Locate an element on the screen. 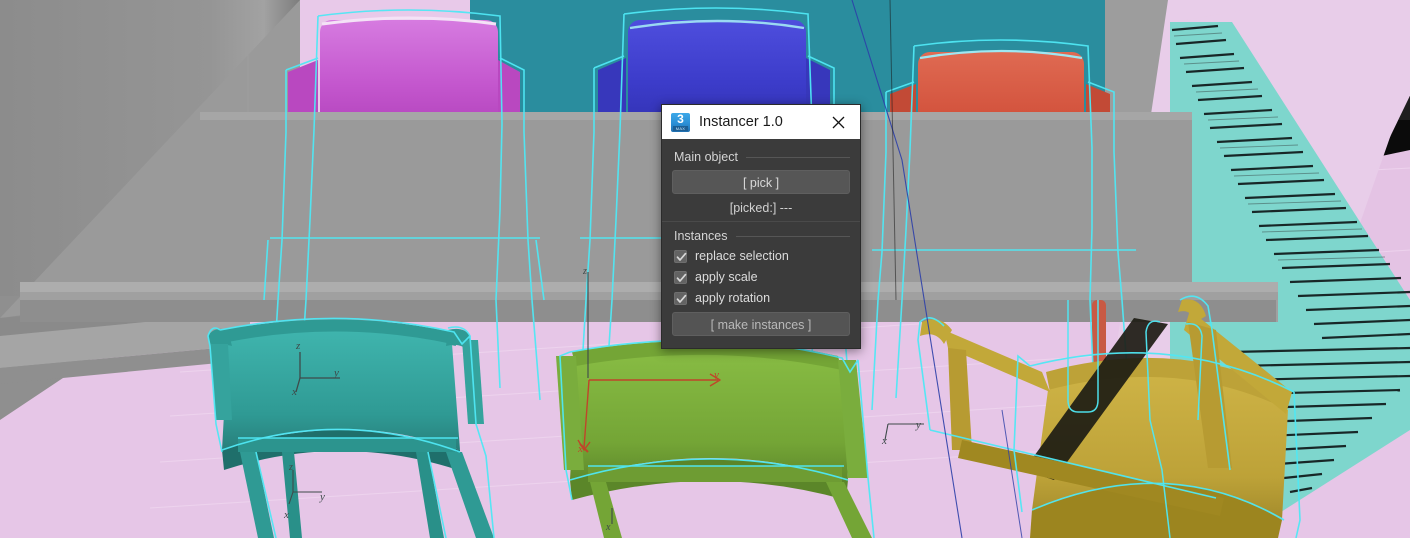 The width and height of the screenshot is (1410, 538). checkbox-row-replace-selection: replace selection is located at coordinates (762, 256).